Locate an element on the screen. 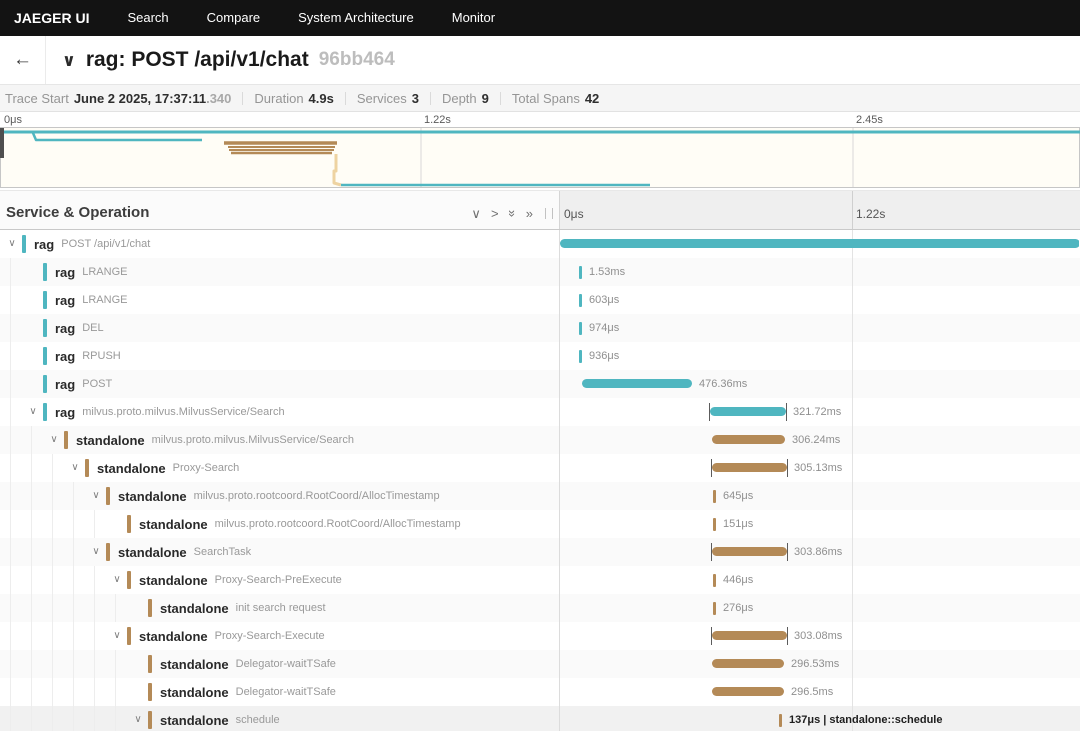 This screenshot has height=731, width=1080. span-row: rag LRANGE 603μs is located at coordinates (540, 300).